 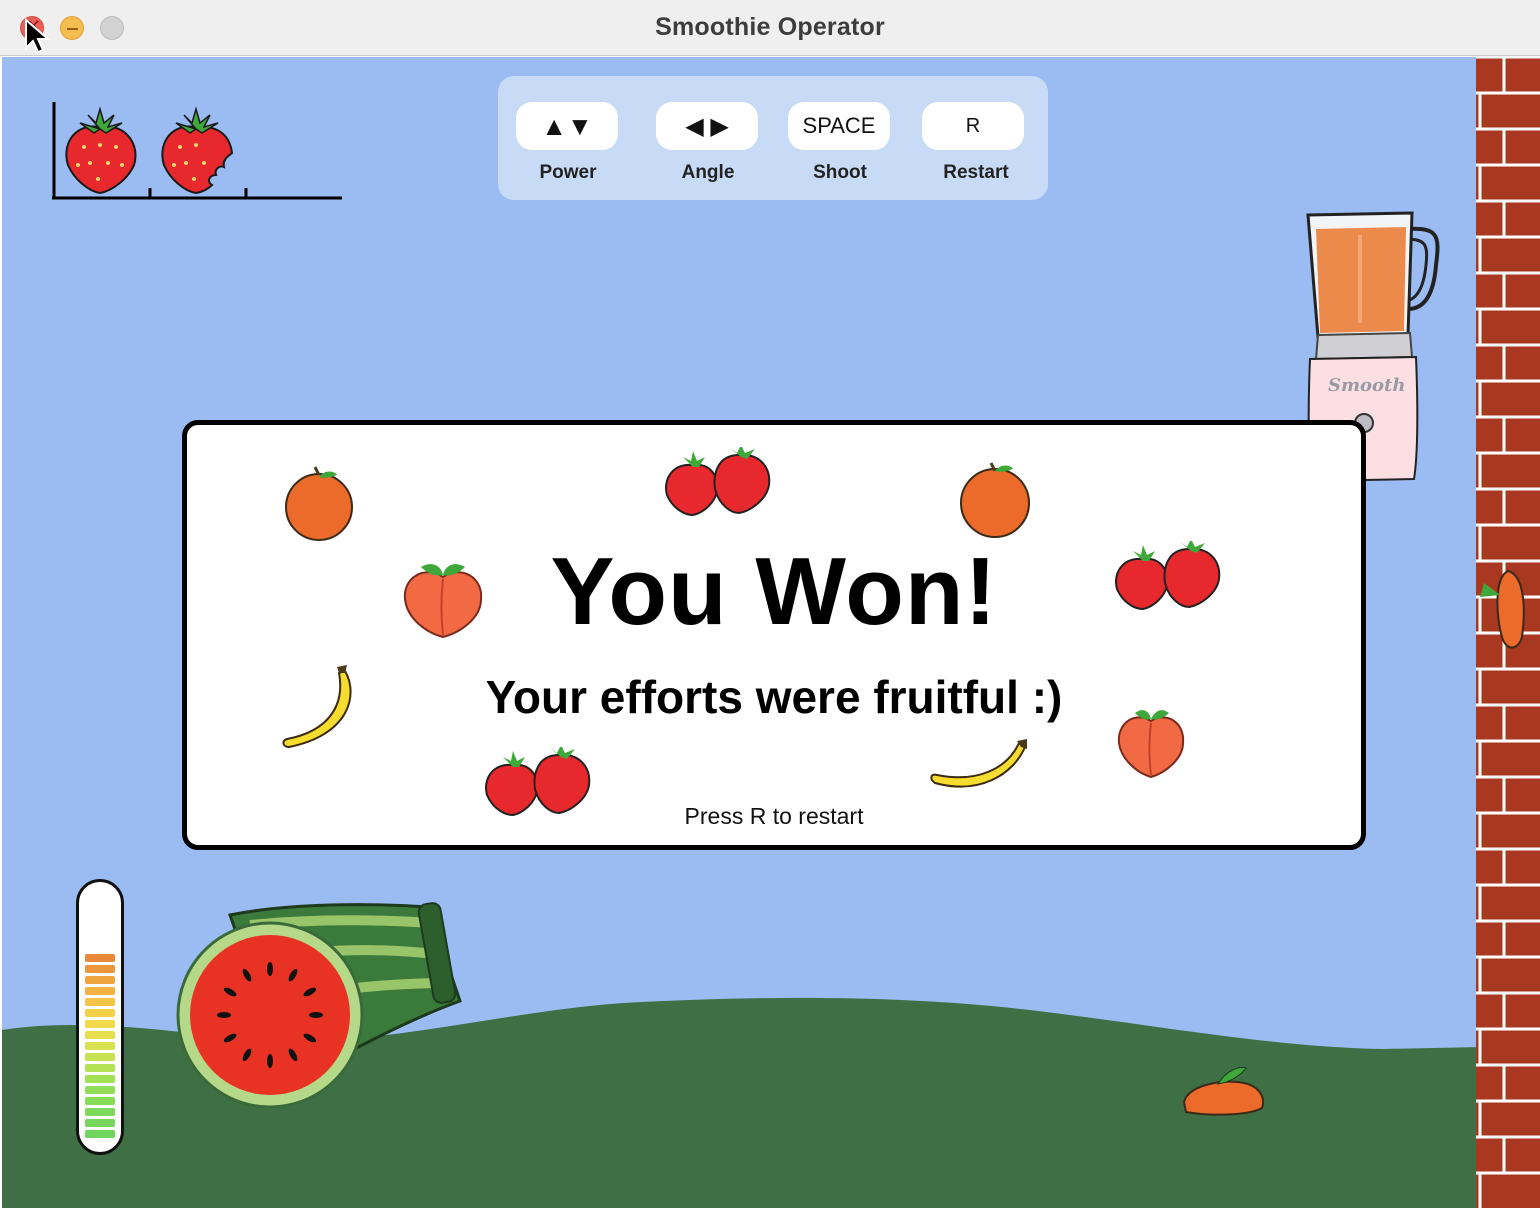 What do you see at coordinates (1367, 385) in the screenshot?
I see `blender-brand-label: Smooth` at bounding box center [1367, 385].